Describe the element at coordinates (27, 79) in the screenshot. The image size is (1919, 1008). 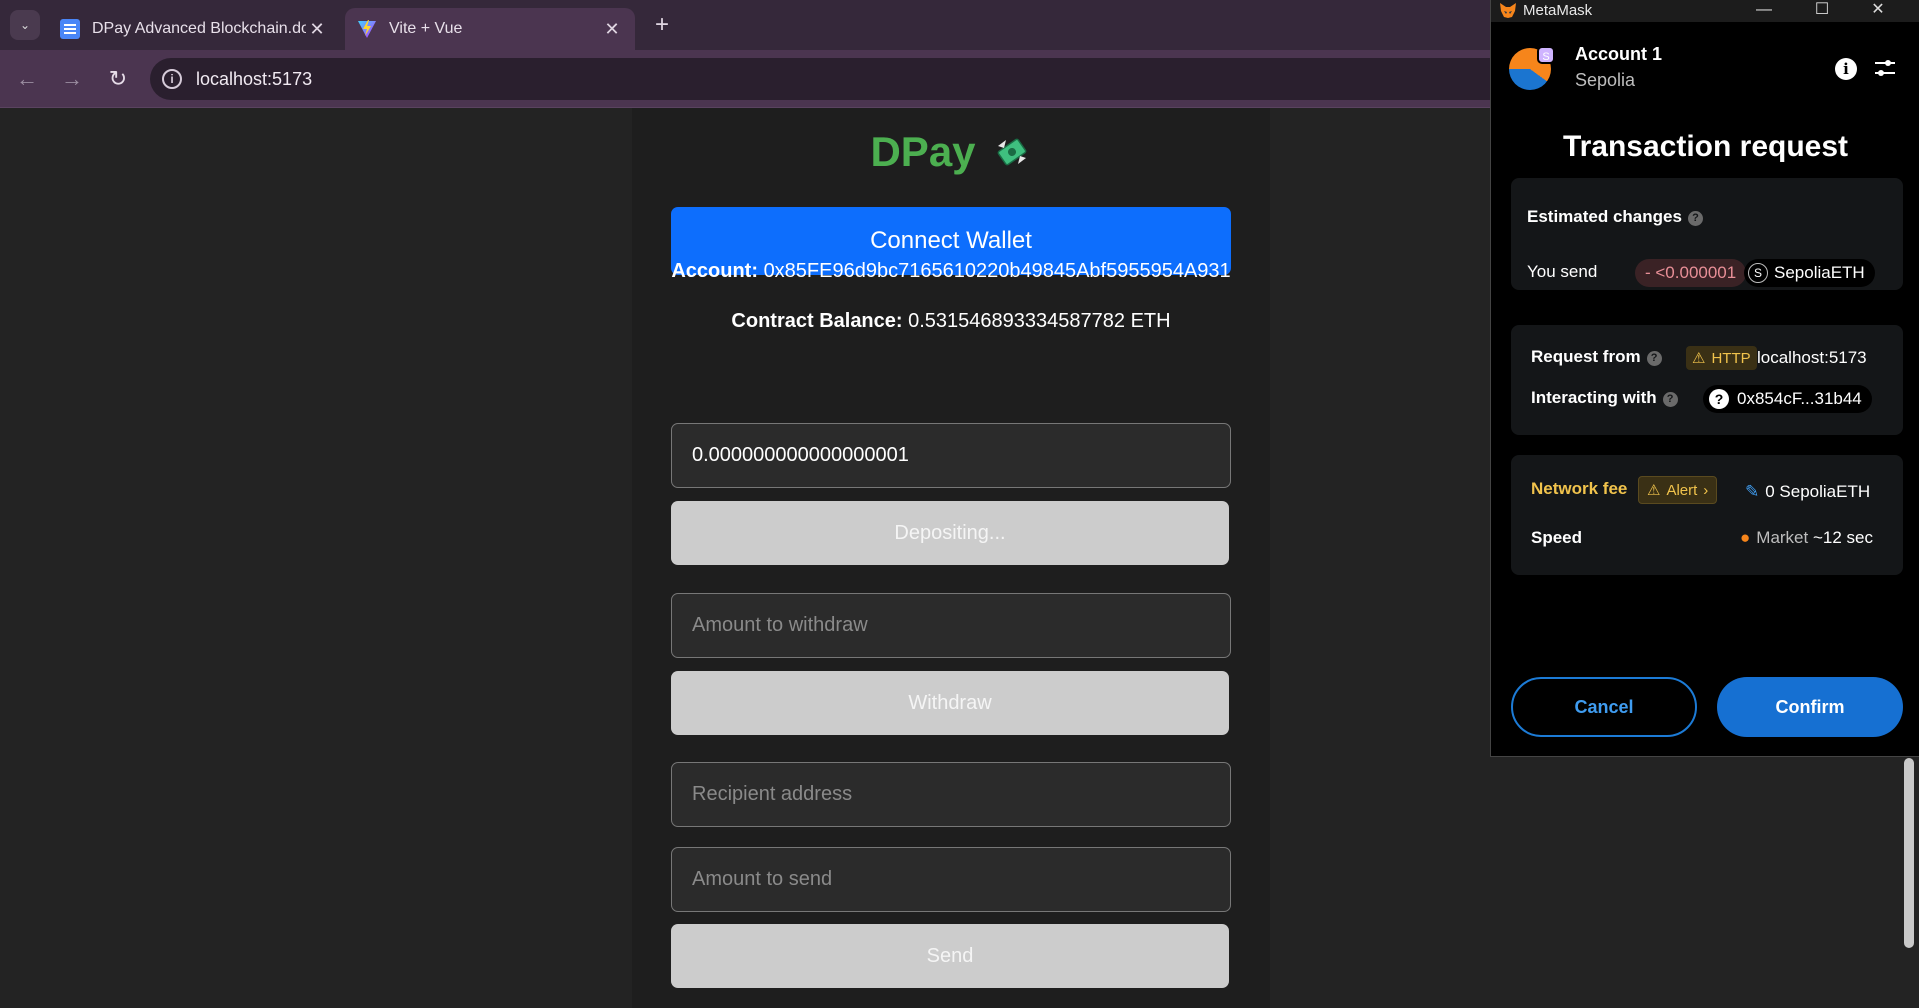
I see `back-button: ←` at that location.